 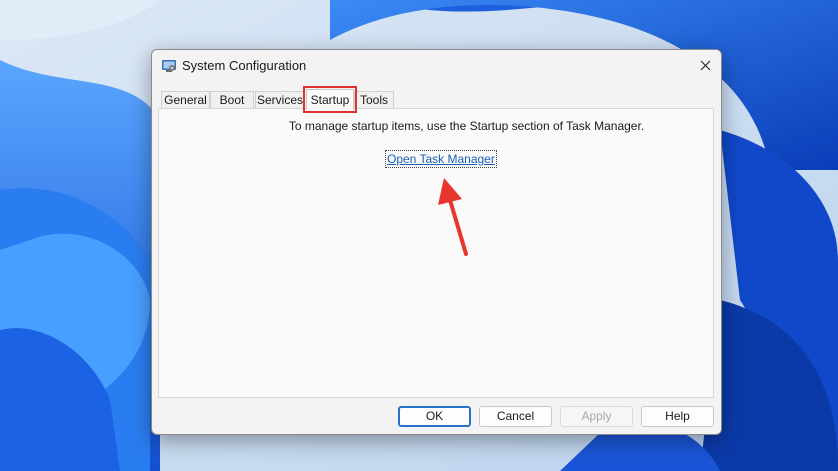 What do you see at coordinates (244, 65) in the screenshot?
I see `window-title: System Configuration` at bounding box center [244, 65].